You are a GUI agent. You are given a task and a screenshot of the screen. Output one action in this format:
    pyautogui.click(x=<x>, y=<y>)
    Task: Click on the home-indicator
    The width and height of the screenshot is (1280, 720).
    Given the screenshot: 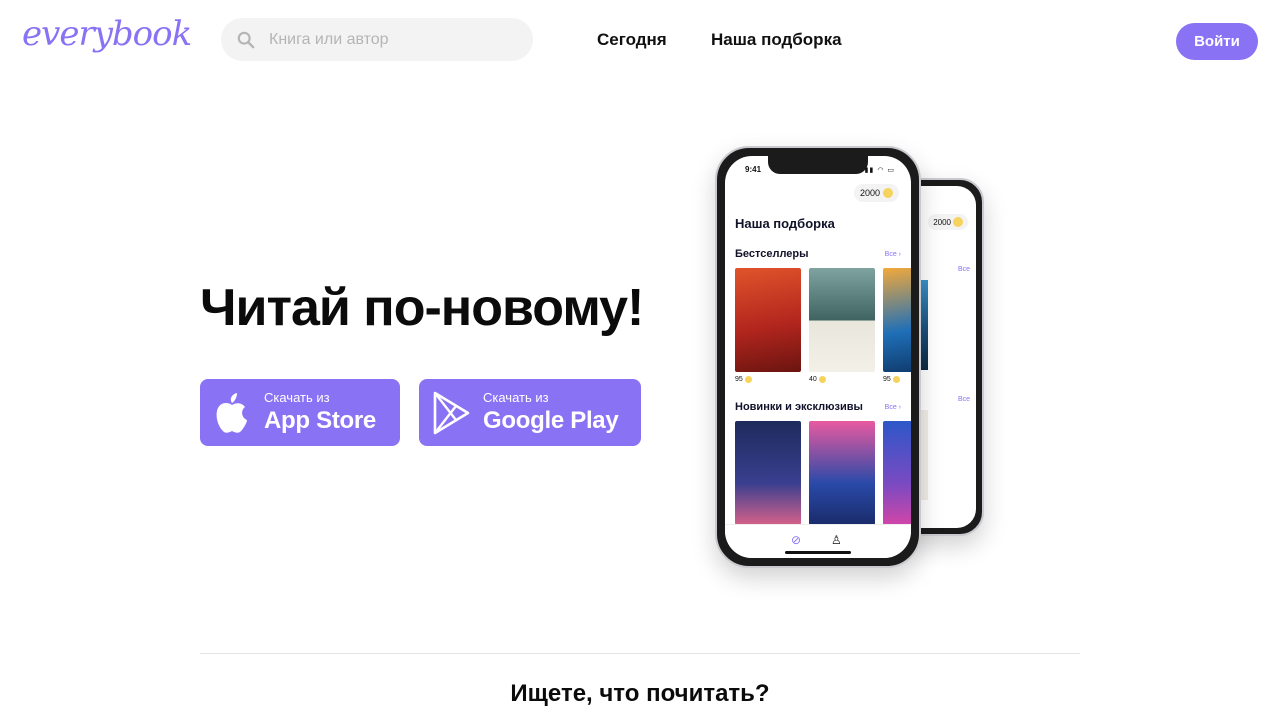 What is the action you would take?
    pyautogui.click(x=818, y=552)
    